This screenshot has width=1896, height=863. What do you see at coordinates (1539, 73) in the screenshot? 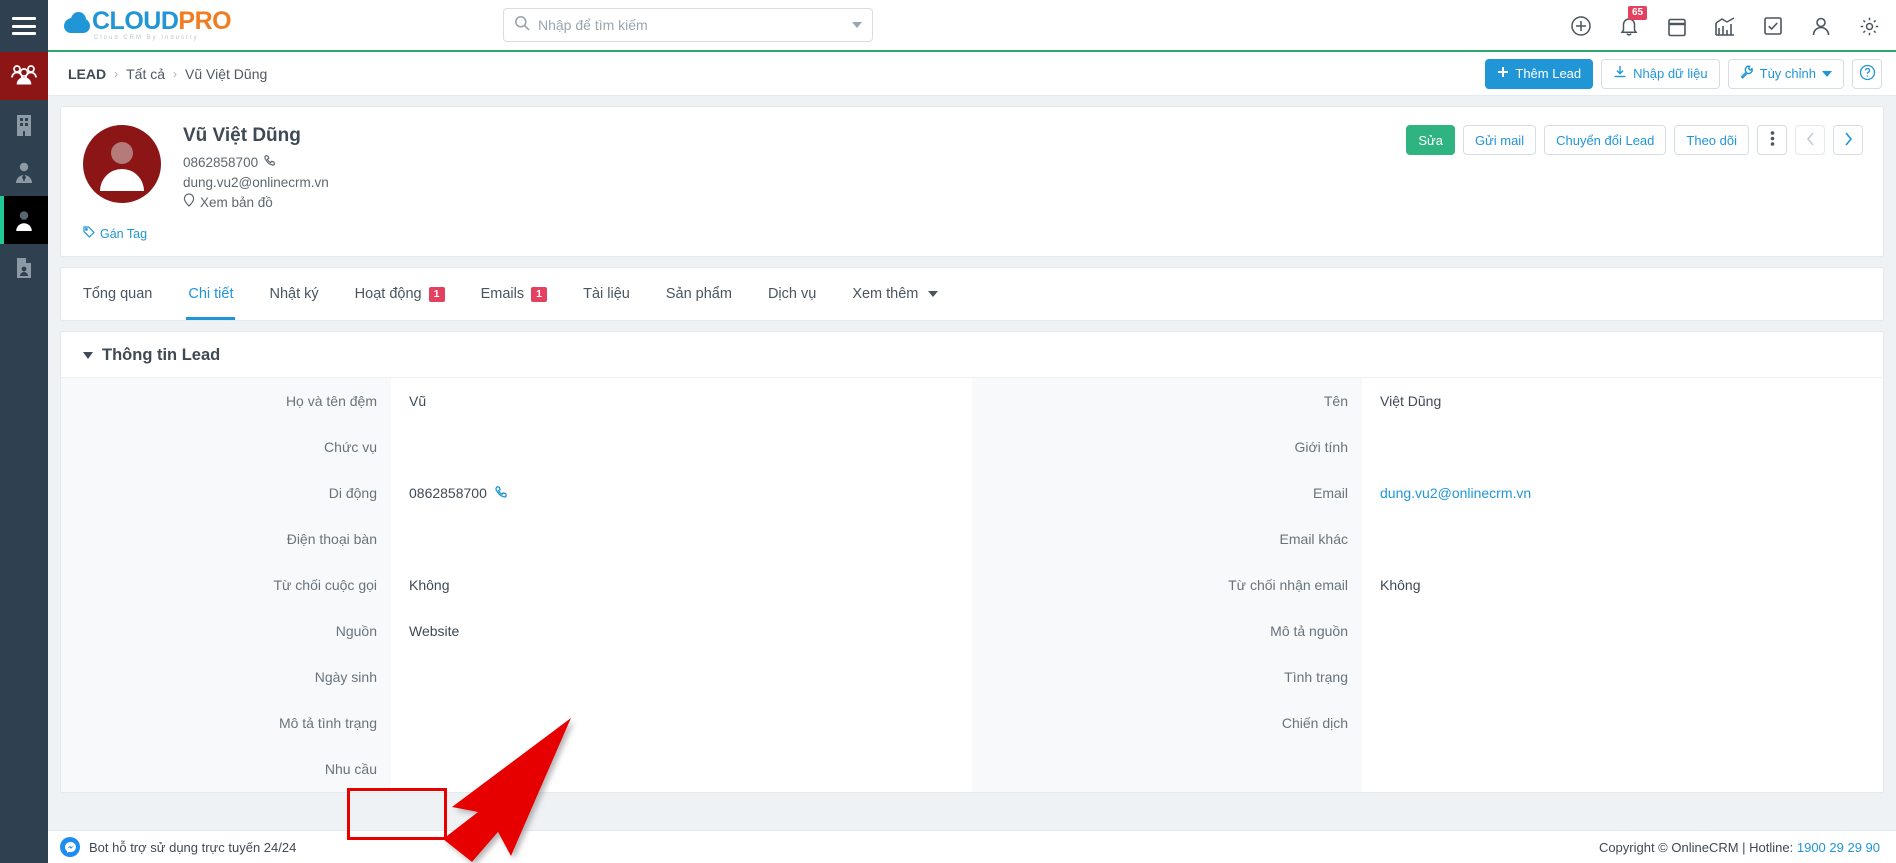
I see `add-lead-button: Thêm Lead` at bounding box center [1539, 73].